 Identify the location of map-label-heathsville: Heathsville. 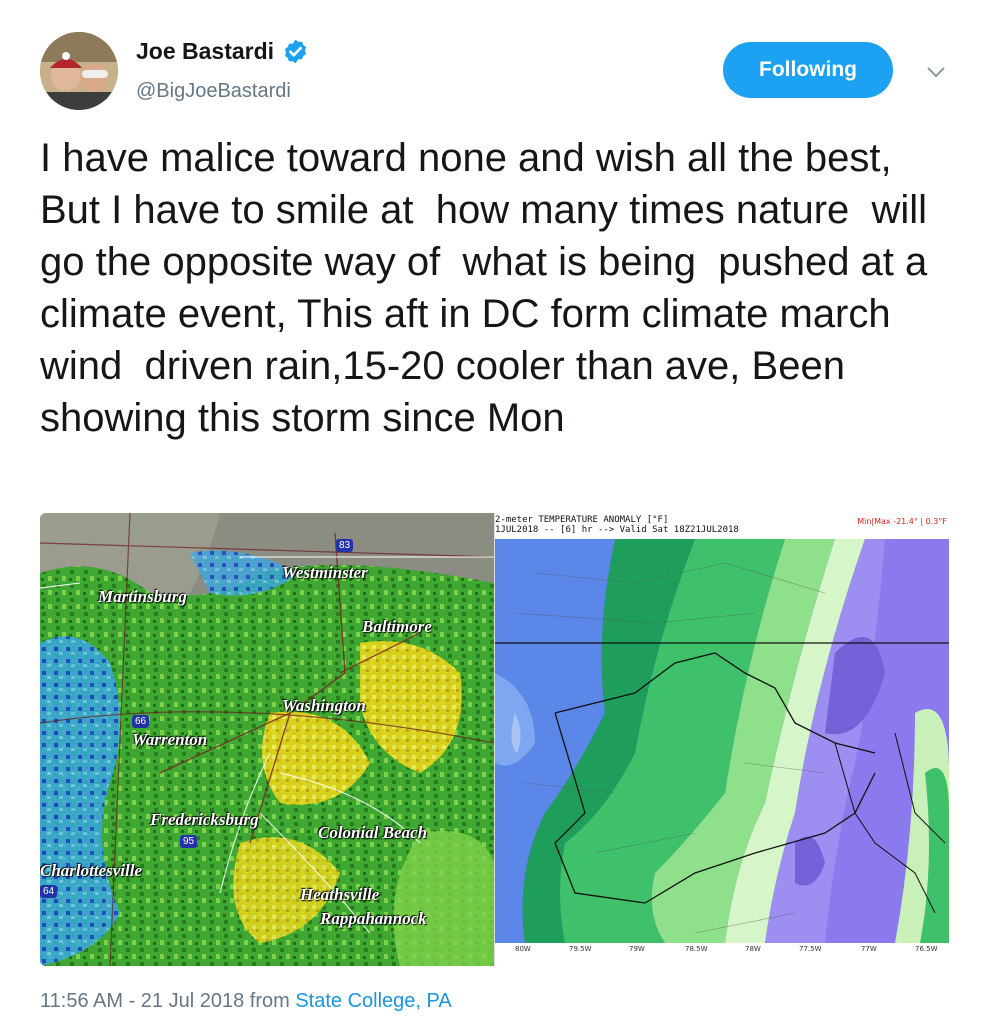
(340, 894).